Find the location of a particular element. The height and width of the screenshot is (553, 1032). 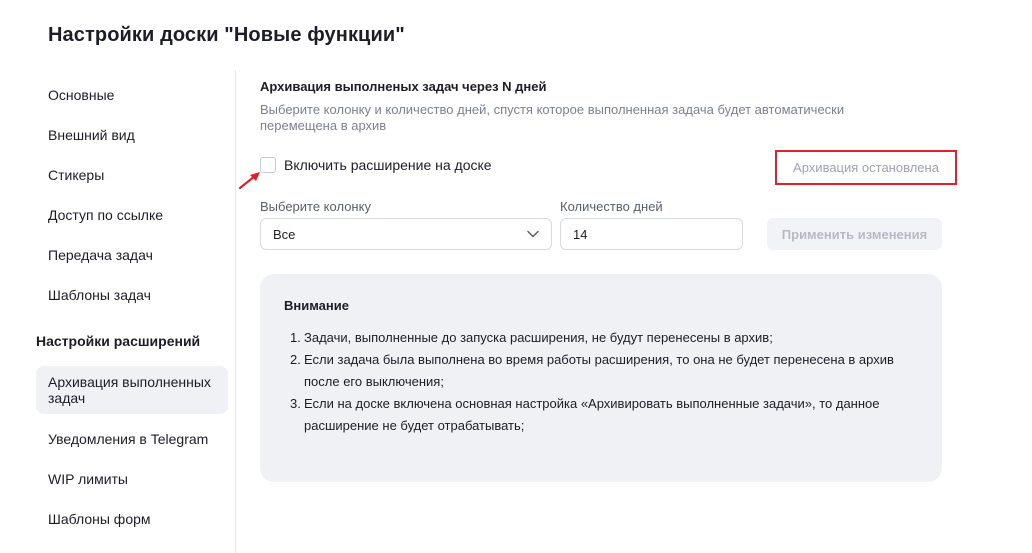

sidebar-item-task-transfer: Передача задач is located at coordinates (100, 255).